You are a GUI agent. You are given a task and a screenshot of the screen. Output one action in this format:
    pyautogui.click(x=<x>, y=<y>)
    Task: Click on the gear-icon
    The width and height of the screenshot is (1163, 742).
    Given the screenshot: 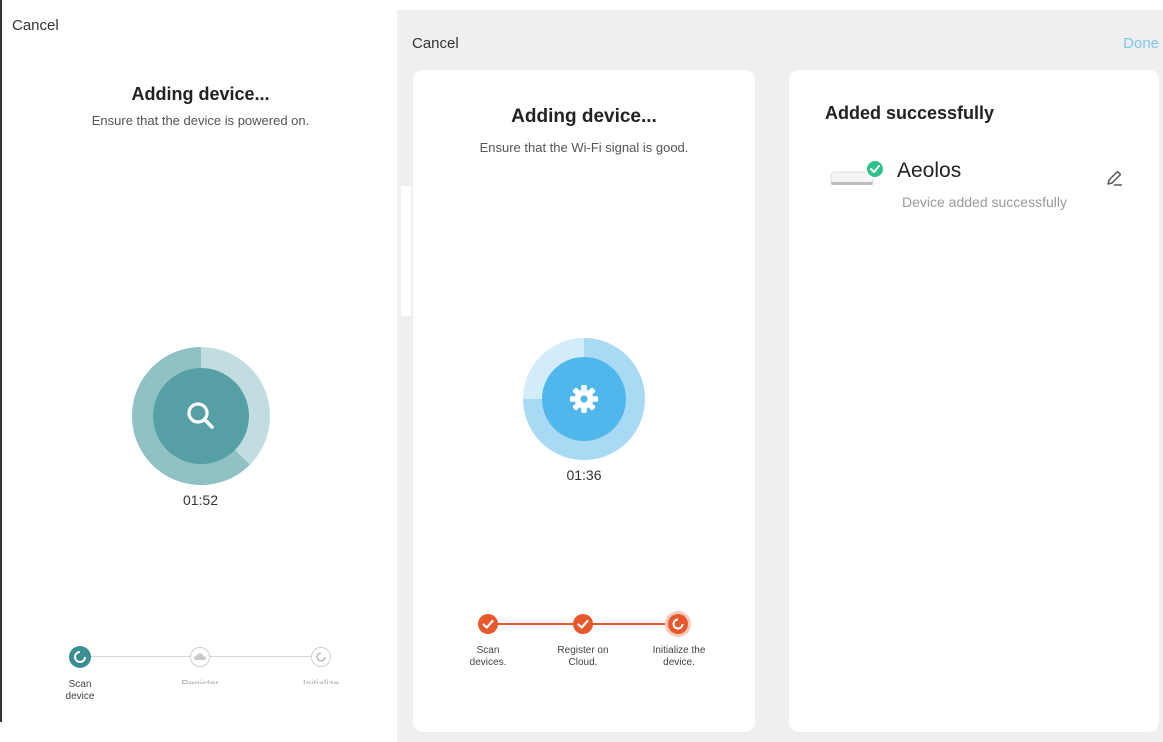 What is the action you would take?
    pyautogui.click(x=584, y=399)
    